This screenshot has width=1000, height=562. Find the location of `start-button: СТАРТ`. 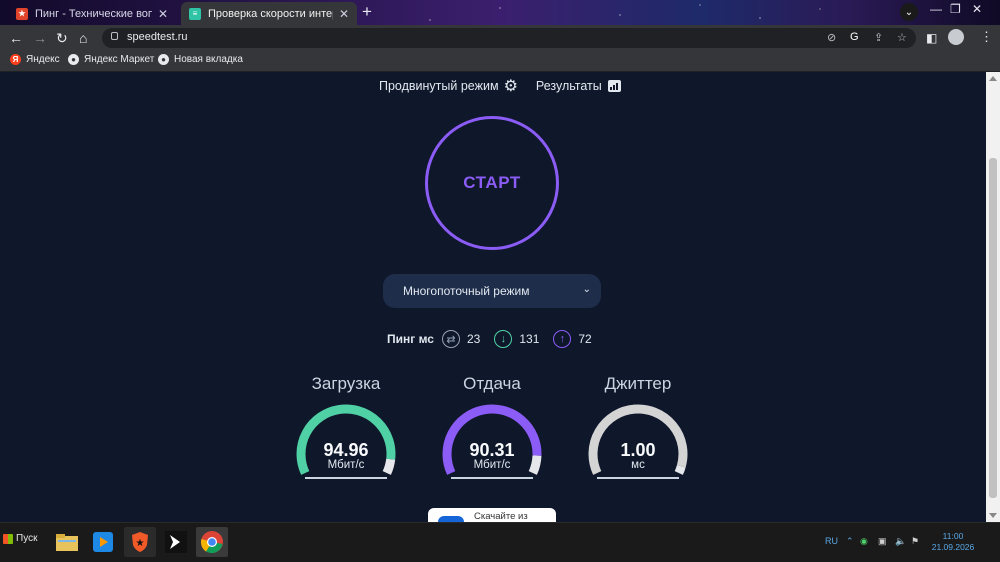

start-button: СТАРТ is located at coordinates (492, 183).